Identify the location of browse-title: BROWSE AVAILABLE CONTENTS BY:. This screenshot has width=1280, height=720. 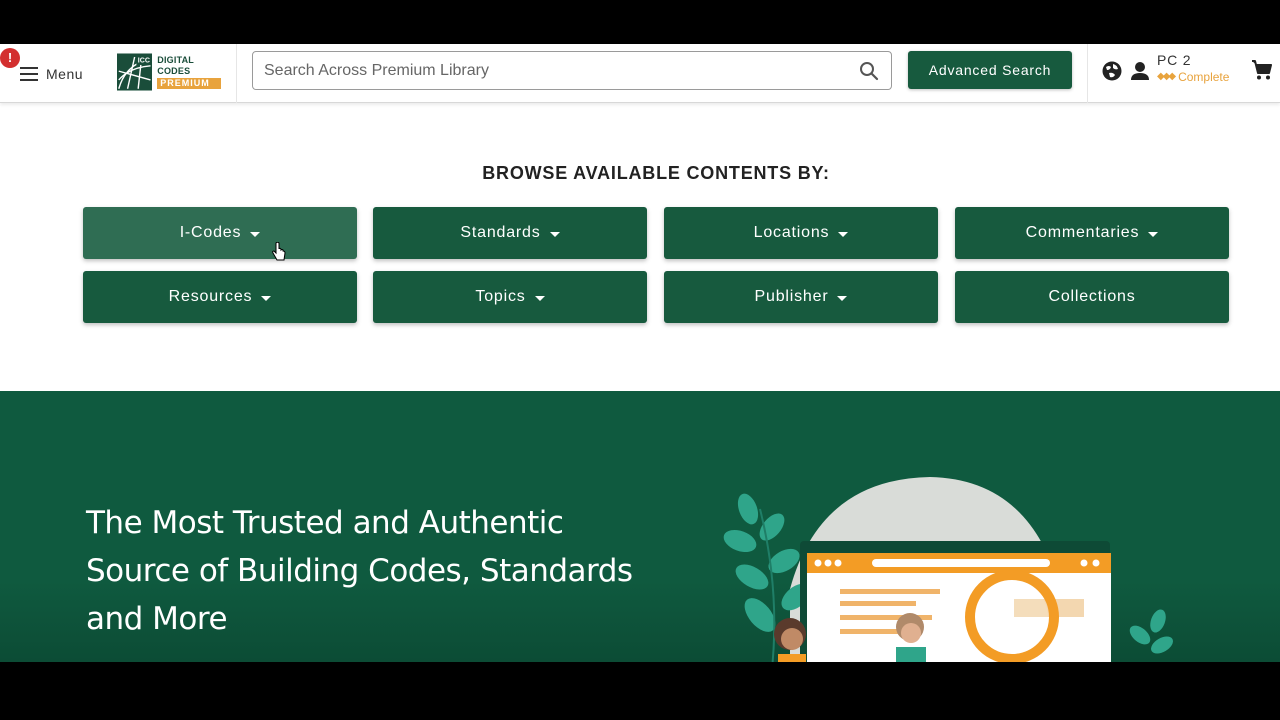
(656, 173).